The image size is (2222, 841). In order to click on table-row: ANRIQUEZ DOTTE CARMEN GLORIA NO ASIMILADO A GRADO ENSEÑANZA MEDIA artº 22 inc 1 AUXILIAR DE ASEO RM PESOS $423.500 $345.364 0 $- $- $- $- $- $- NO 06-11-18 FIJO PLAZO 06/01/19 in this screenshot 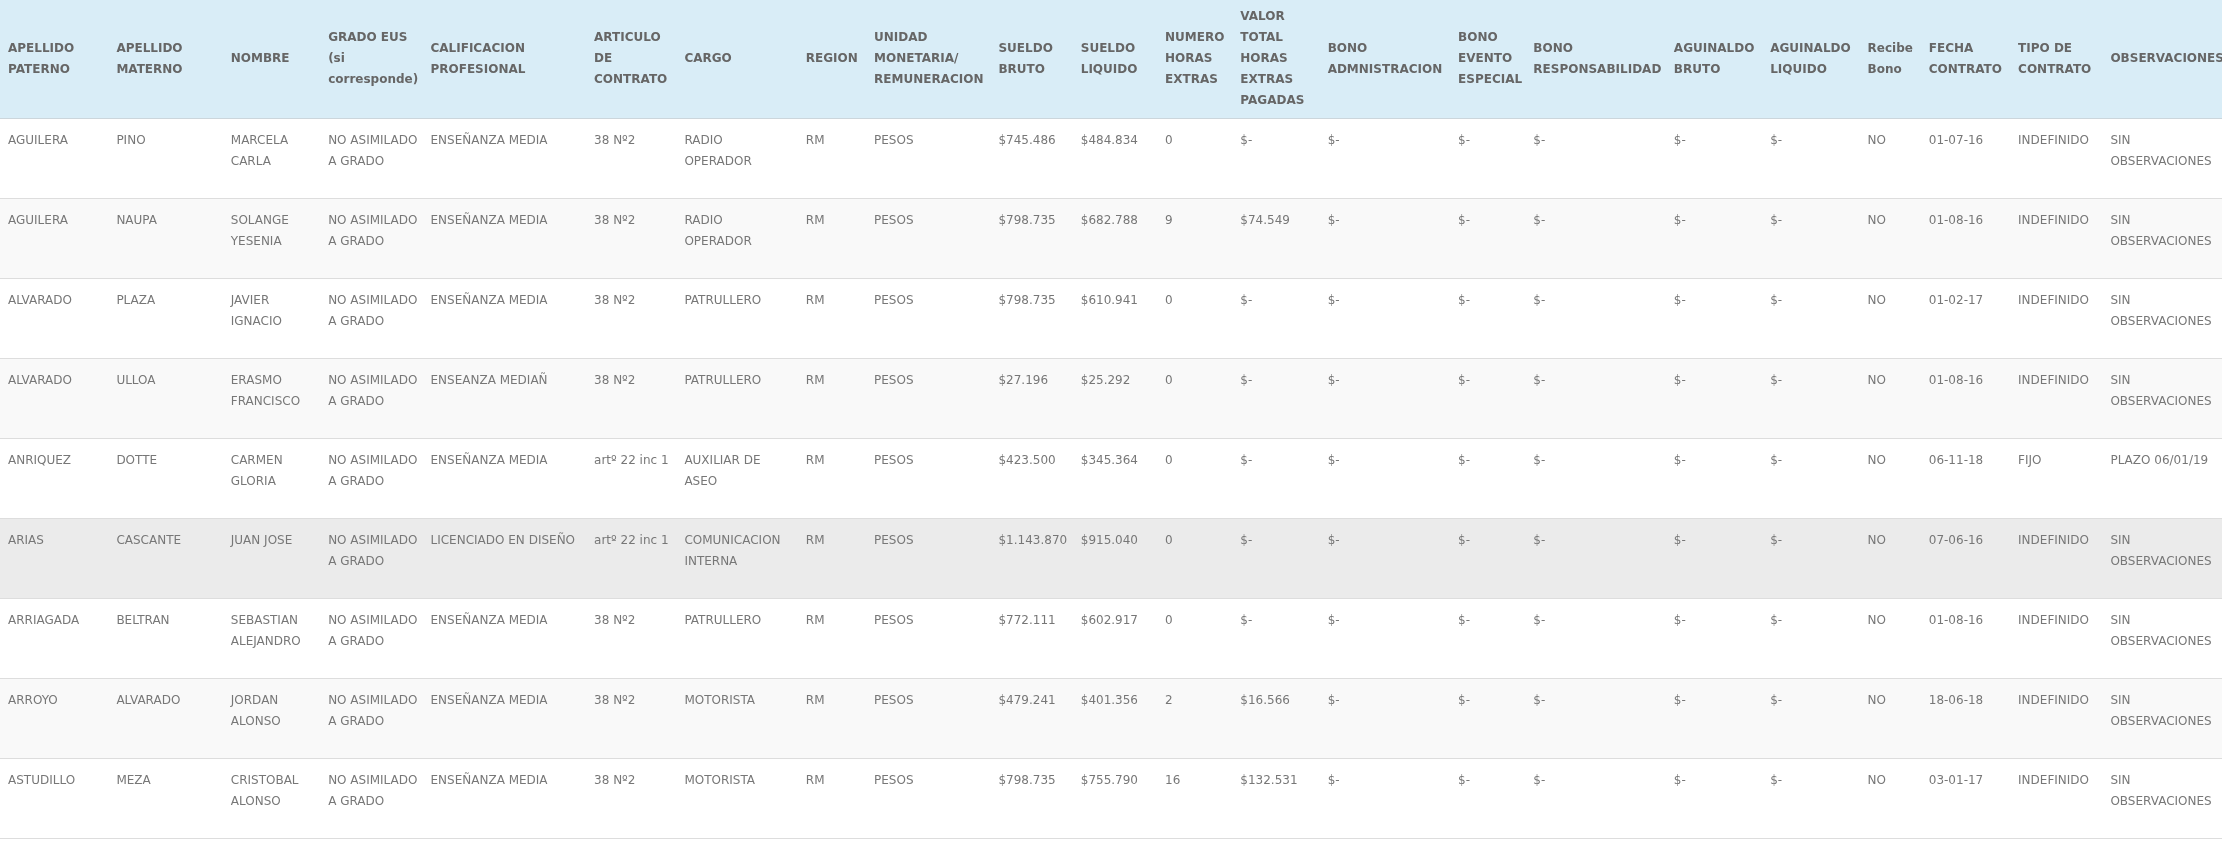, I will do `click(1111, 478)`.